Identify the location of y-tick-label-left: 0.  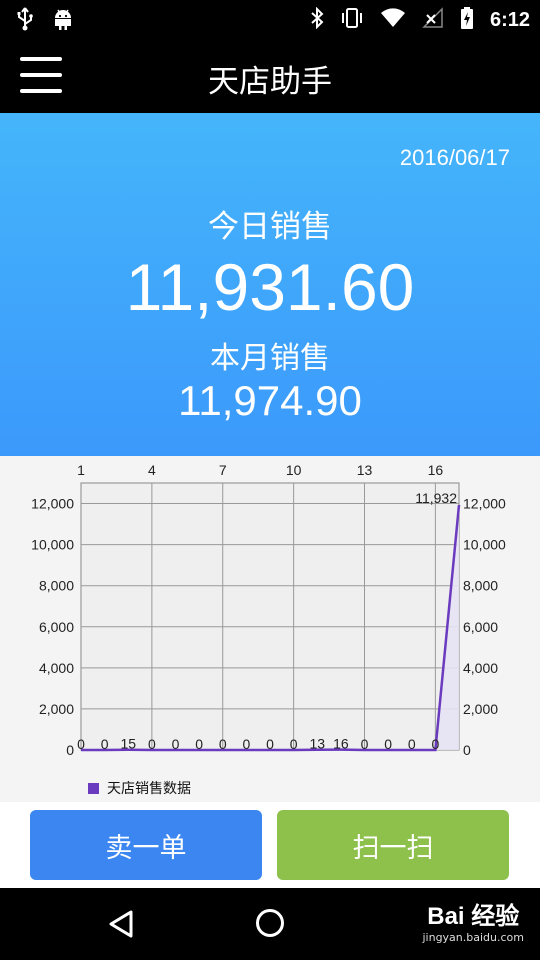
(70, 750).